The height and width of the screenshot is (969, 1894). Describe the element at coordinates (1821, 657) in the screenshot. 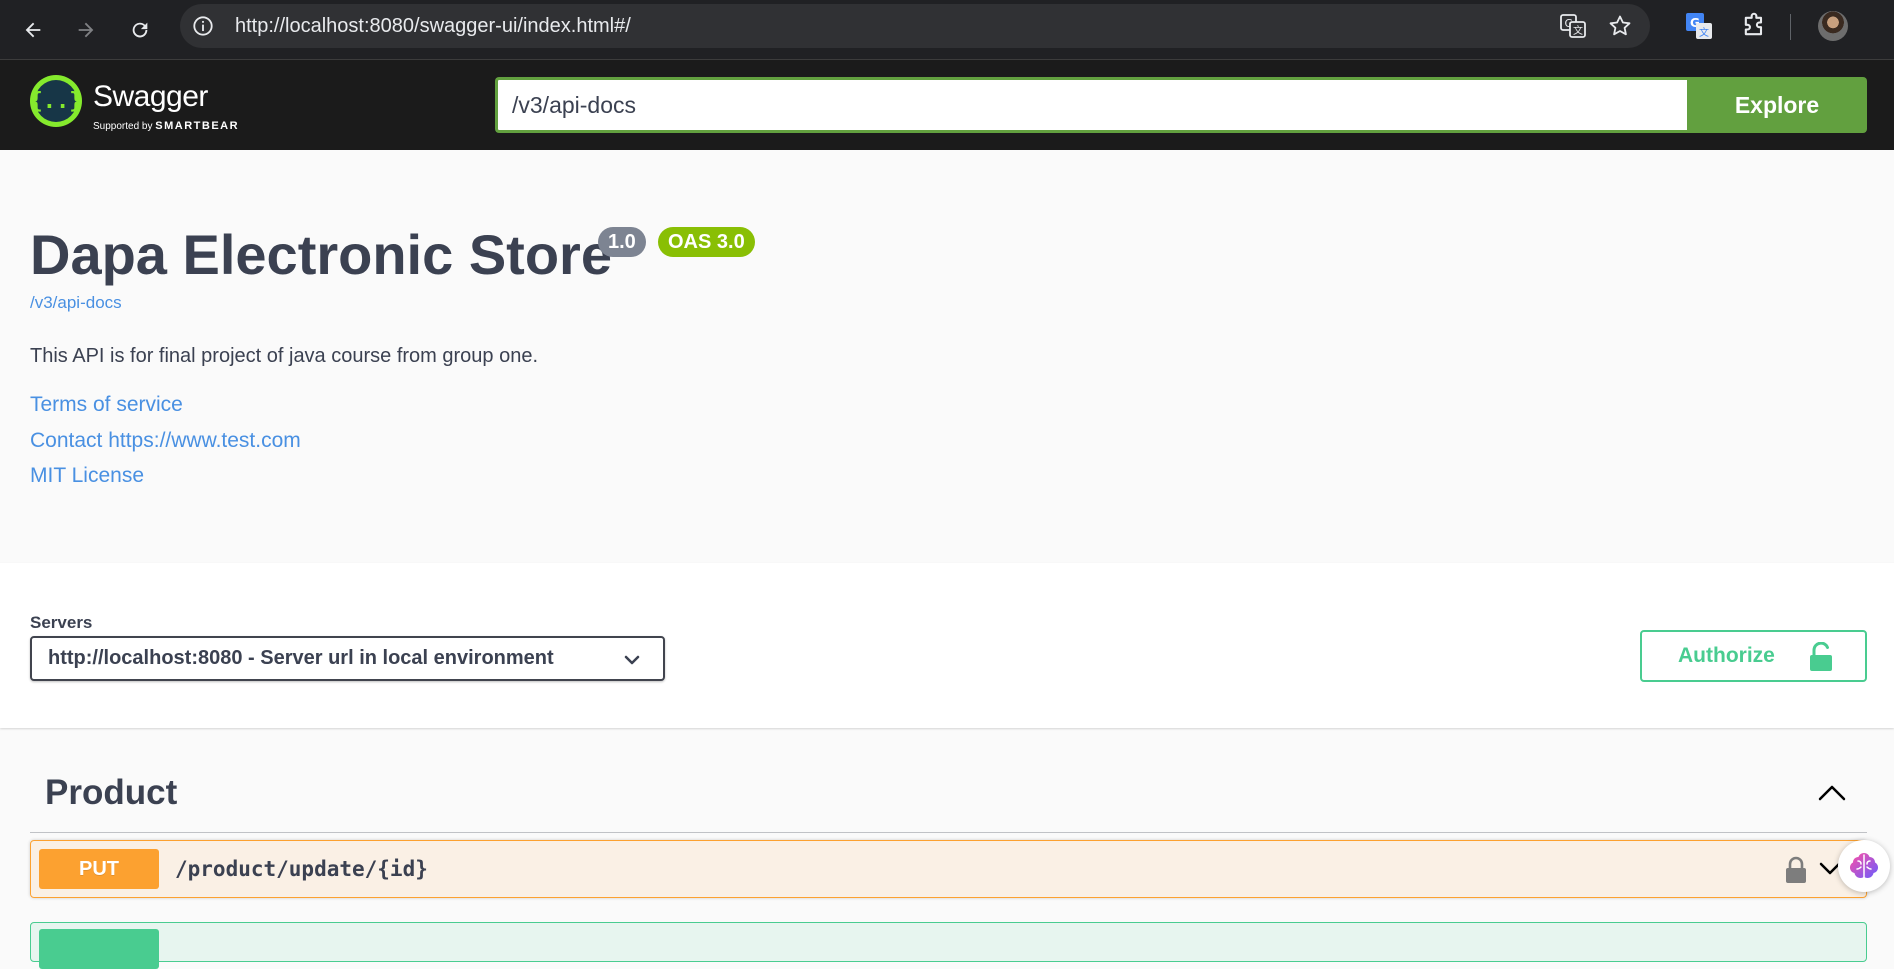

I see `unlock-icon` at that location.